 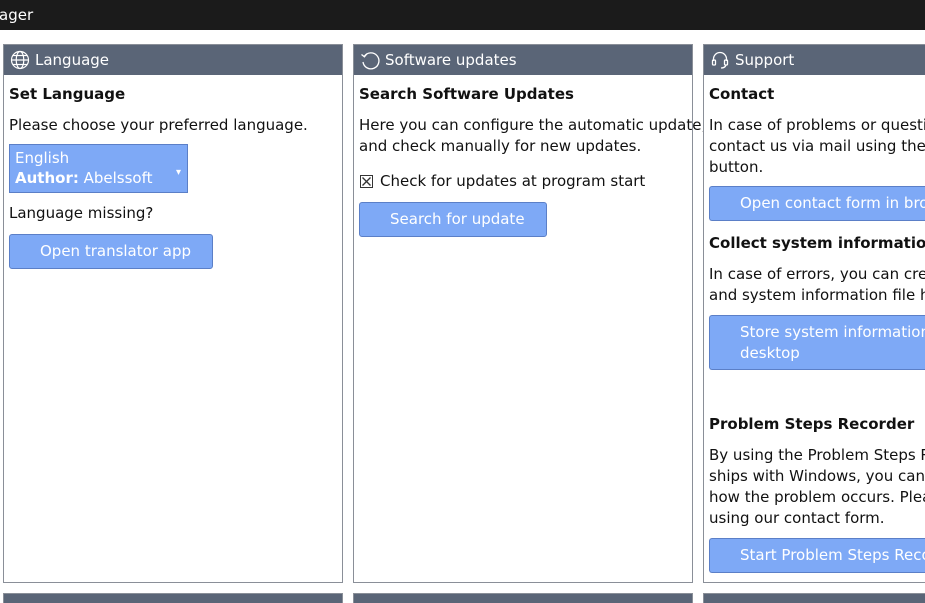 What do you see at coordinates (814, 598) in the screenshot?
I see `bottom-panel-right-header` at bounding box center [814, 598].